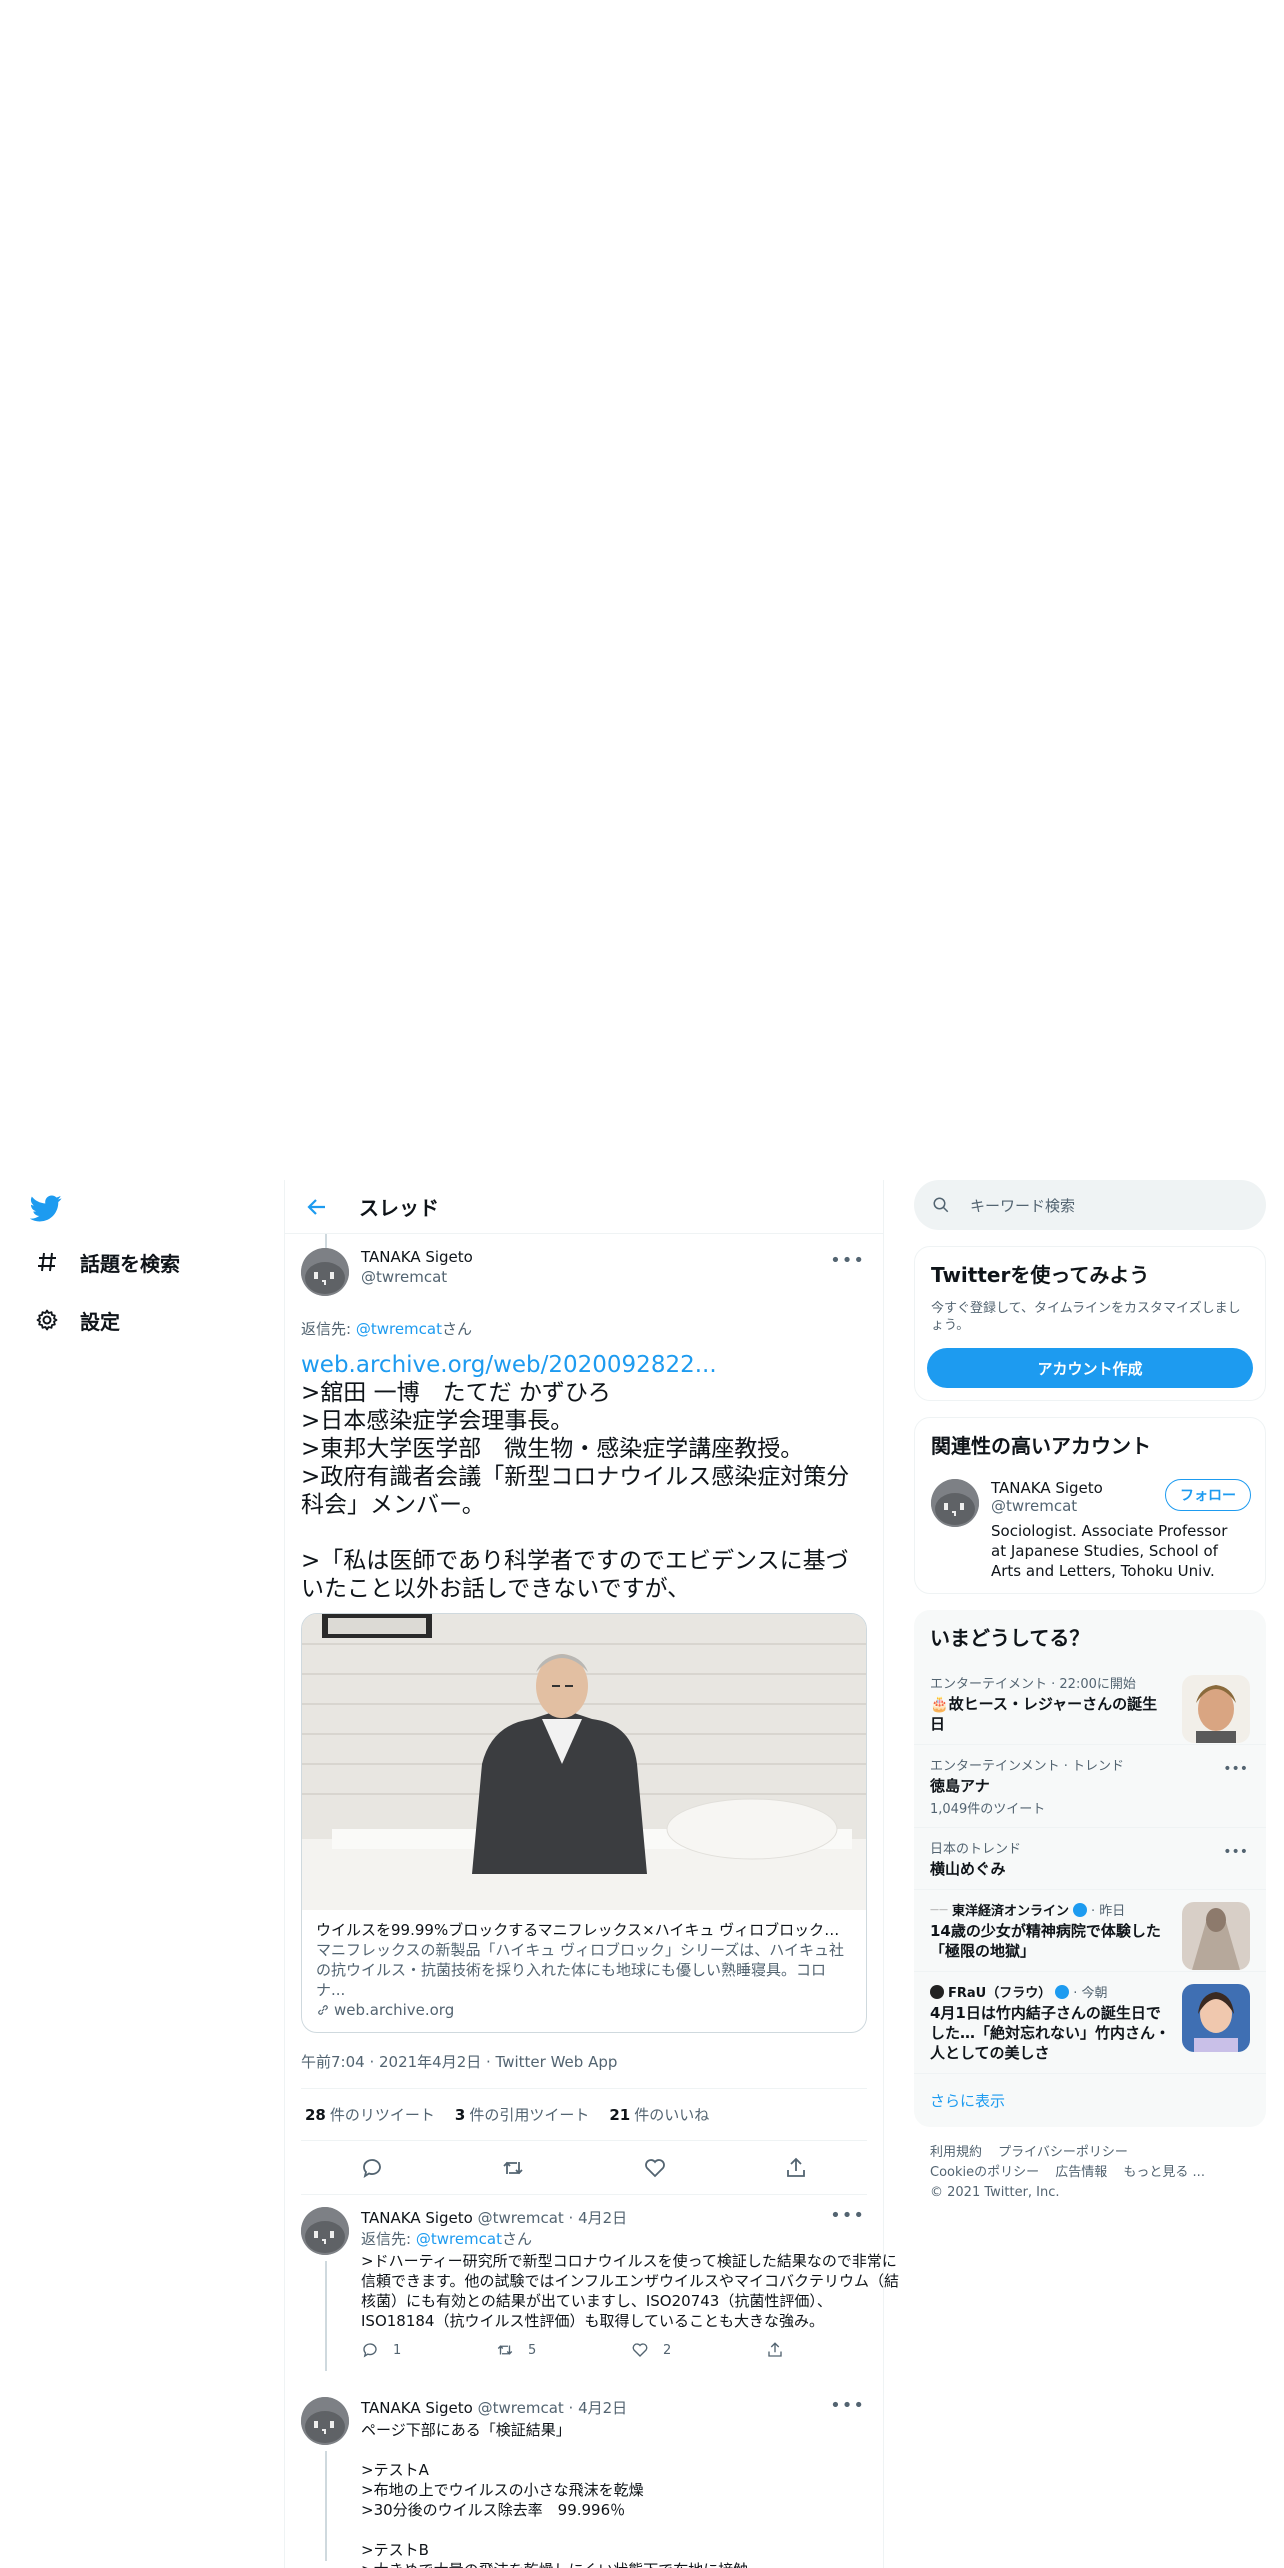 The height and width of the screenshot is (2568, 1284). Describe the element at coordinates (672, 2115) in the screenshot. I see `likes-label: 件のいいね` at that location.